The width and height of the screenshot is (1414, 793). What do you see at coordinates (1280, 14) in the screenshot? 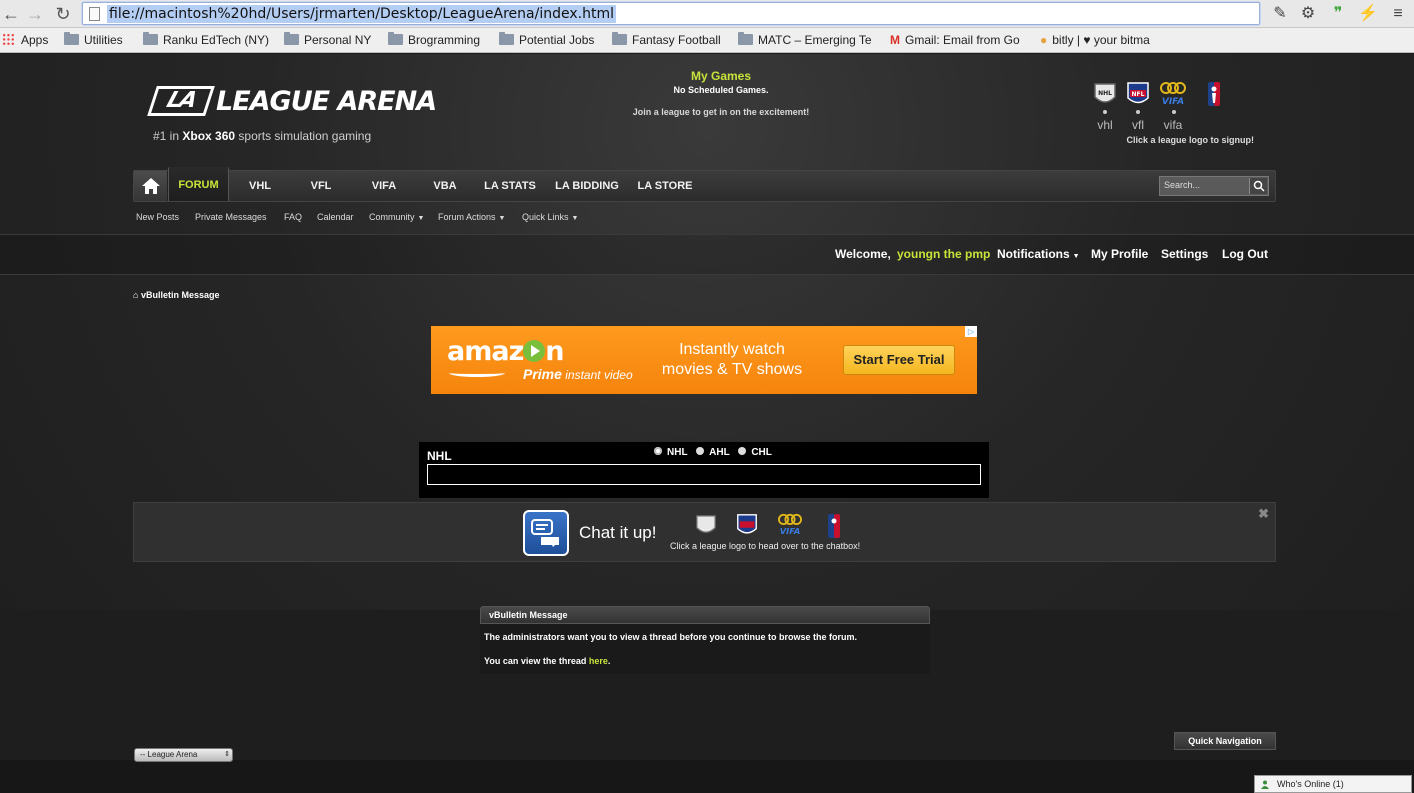
I see `eyedropper-extension-icon: ✎` at bounding box center [1280, 14].